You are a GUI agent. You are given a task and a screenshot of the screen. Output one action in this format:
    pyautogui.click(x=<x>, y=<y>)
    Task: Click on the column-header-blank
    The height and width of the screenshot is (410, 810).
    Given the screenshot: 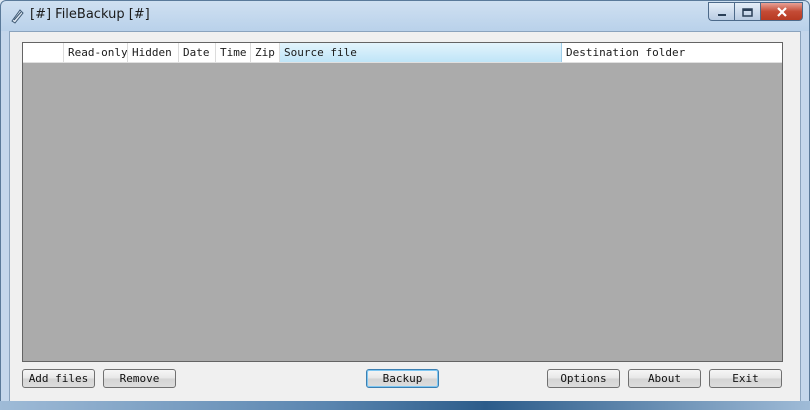 What is the action you would take?
    pyautogui.click(x=43, y=52)
    